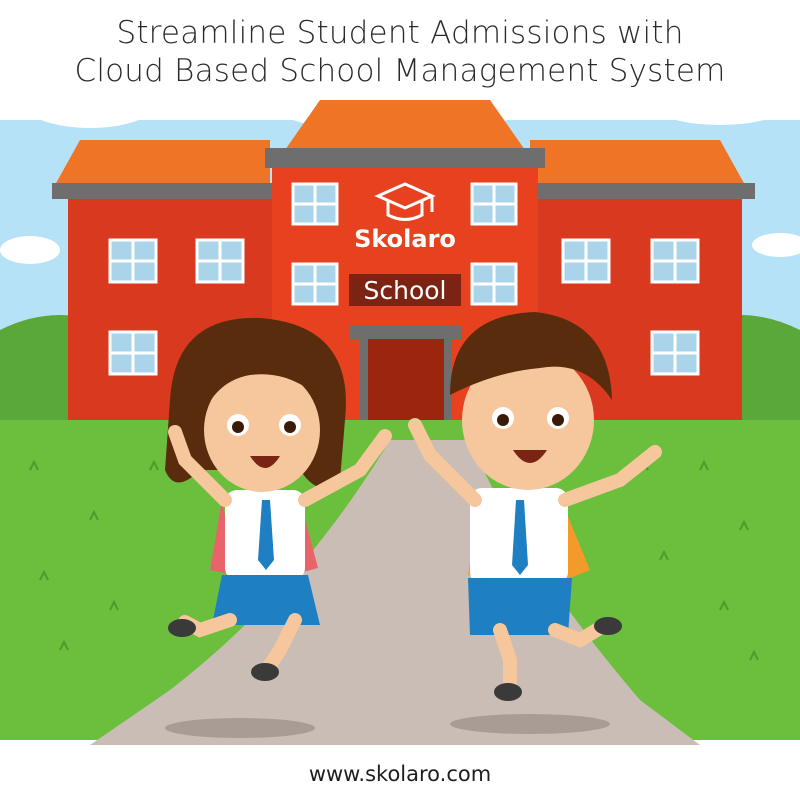 Image resolution: width=800 pixels, height=800 pixels. I want to click on headline-line-1: Streamline Student Admissions with, so click(400, 33).